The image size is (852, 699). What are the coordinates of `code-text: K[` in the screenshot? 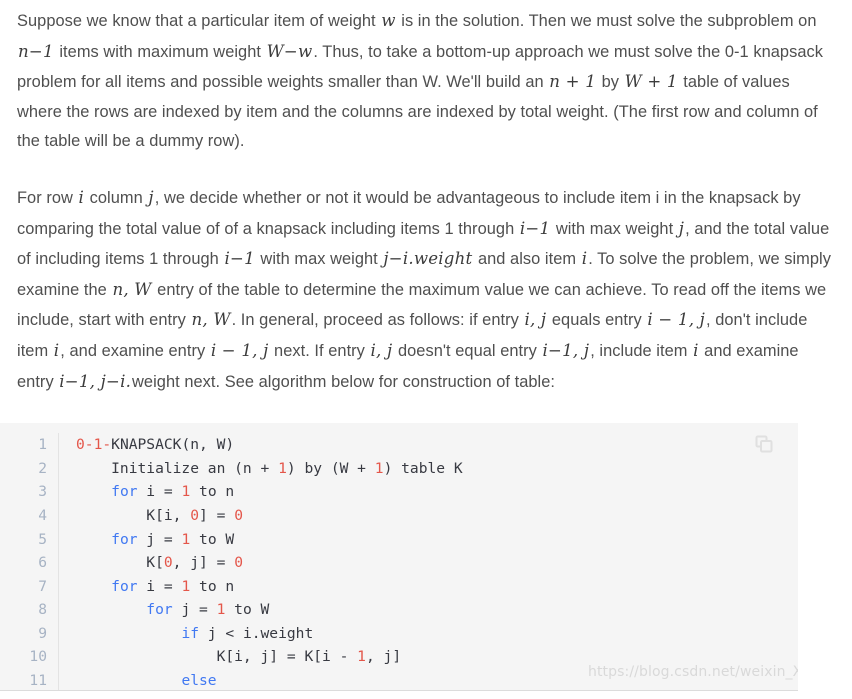 It's located at (120, 563).